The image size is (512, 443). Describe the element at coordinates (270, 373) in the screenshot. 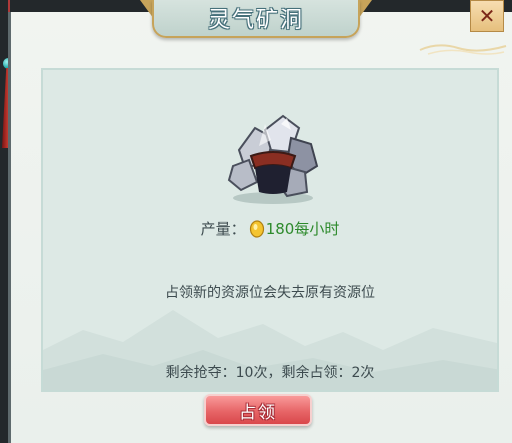

I see `remaining-attempts-text: 剩余抢夺：10次，剩余占领：2次` at that location.